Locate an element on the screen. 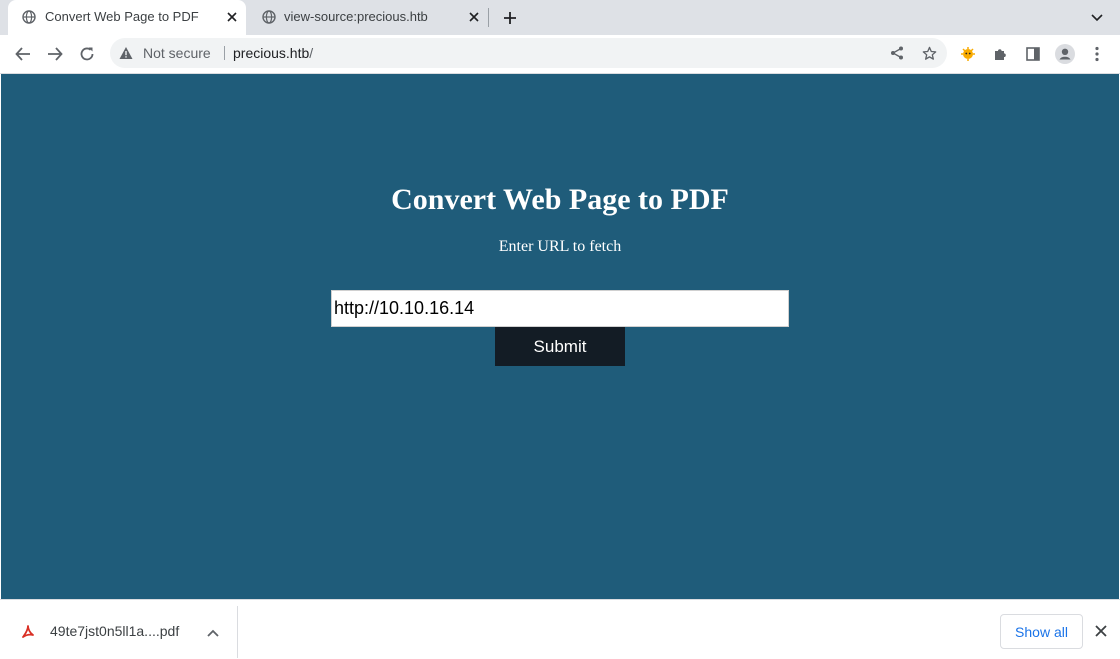  share-icon is located at coordinates (897, 53).